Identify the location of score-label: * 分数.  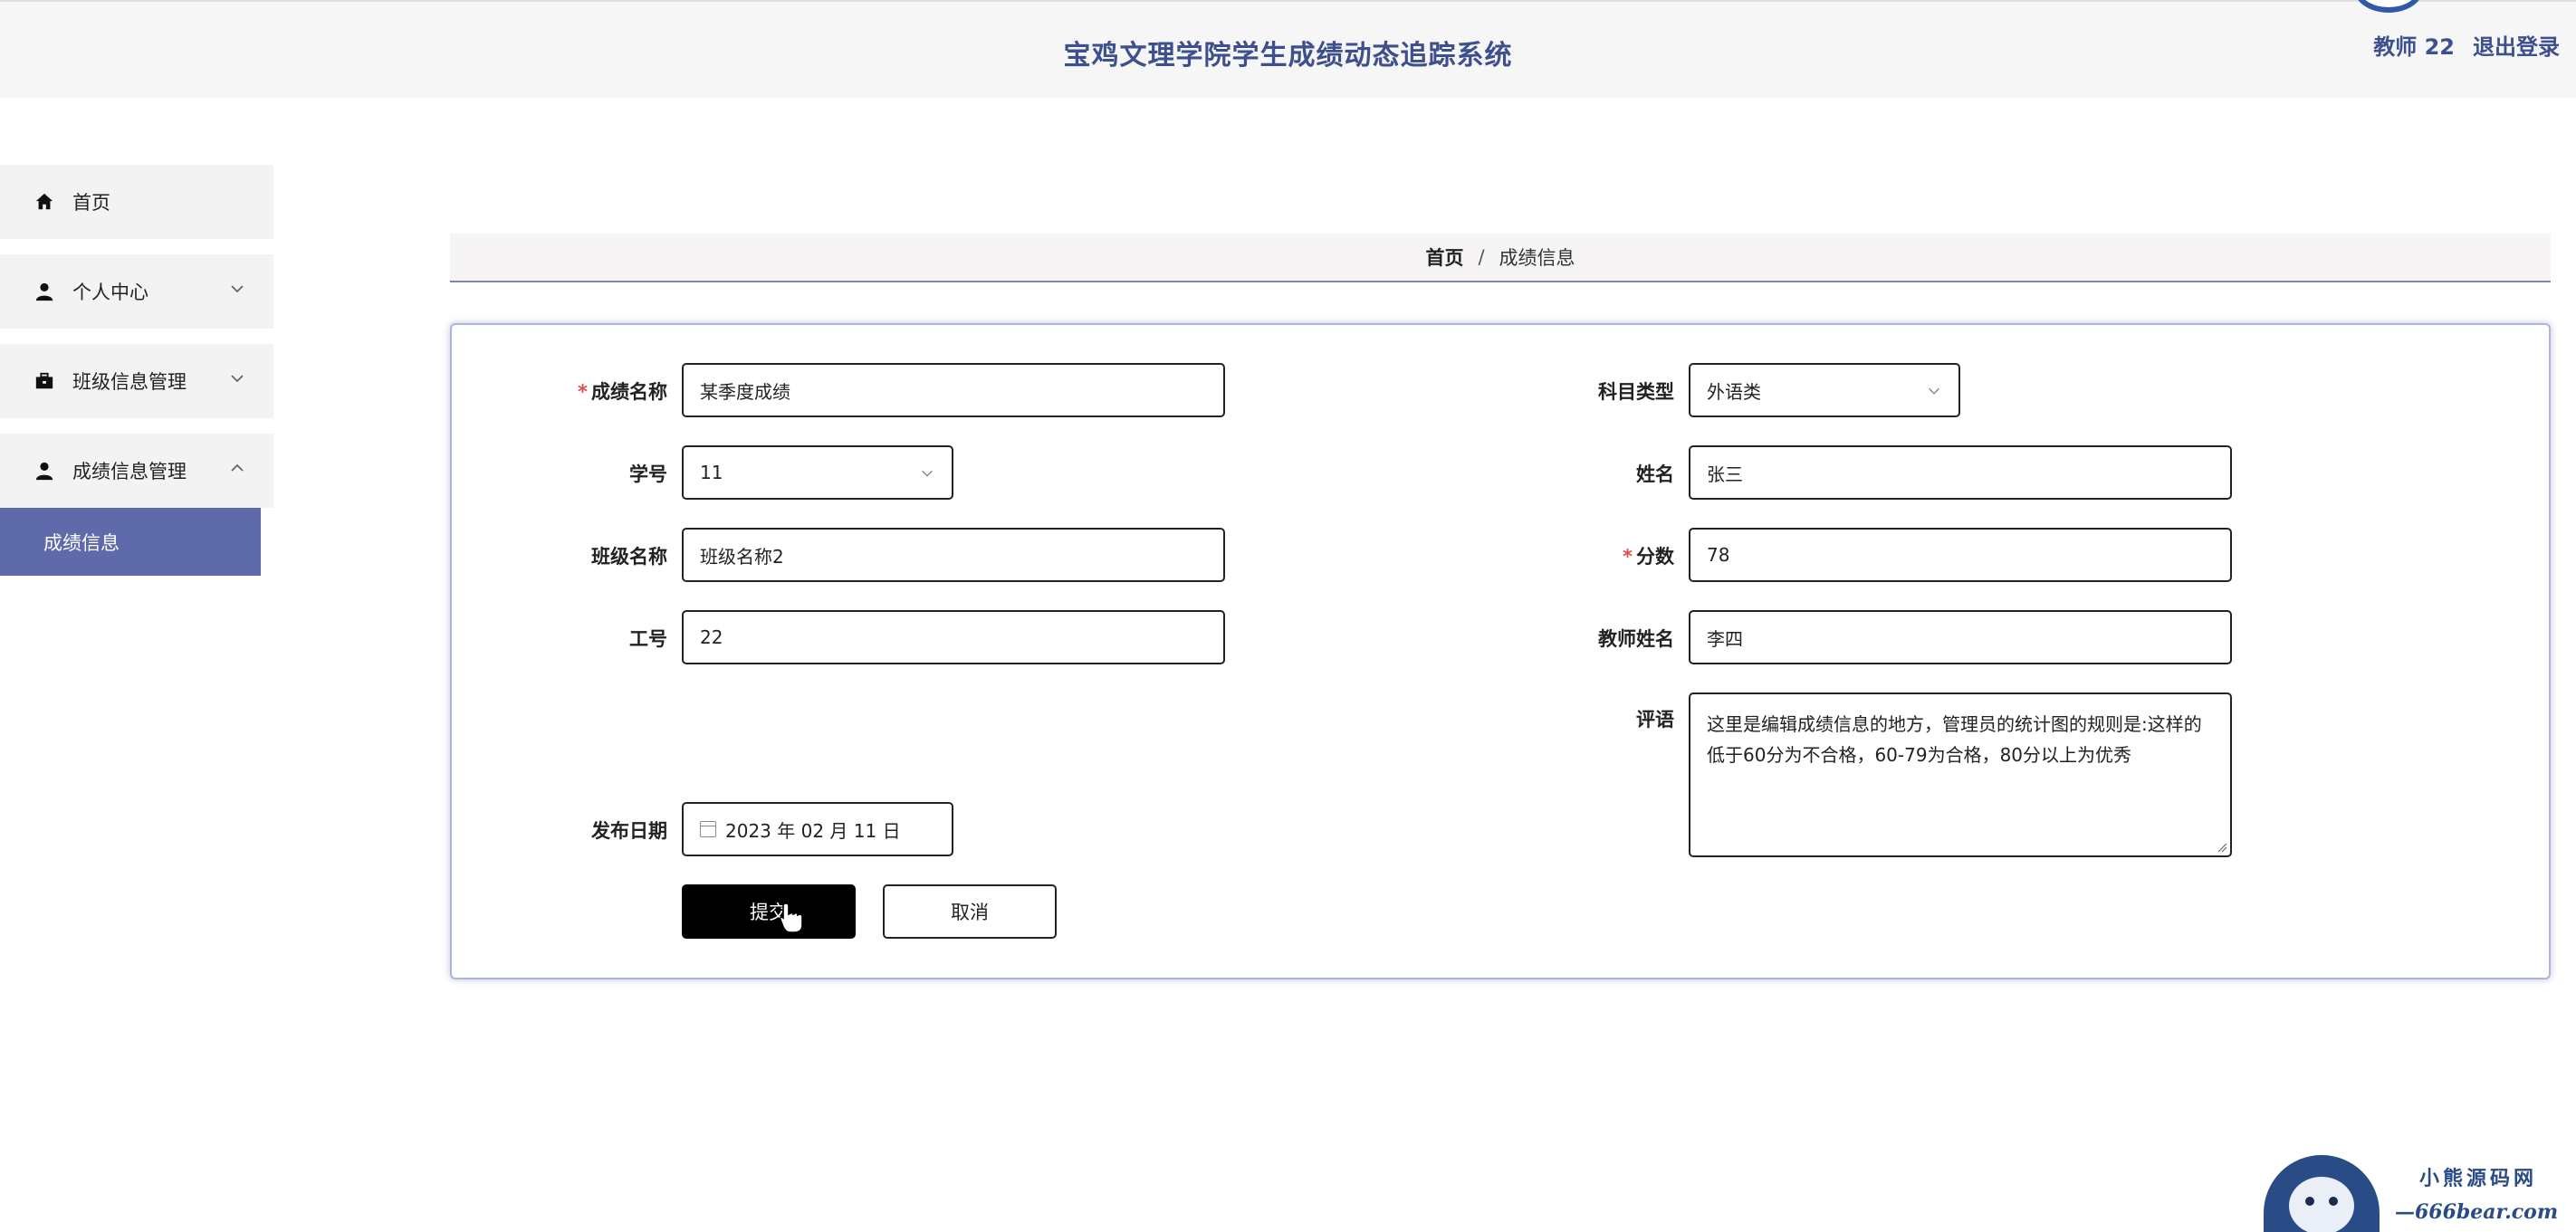
(1648, 557).